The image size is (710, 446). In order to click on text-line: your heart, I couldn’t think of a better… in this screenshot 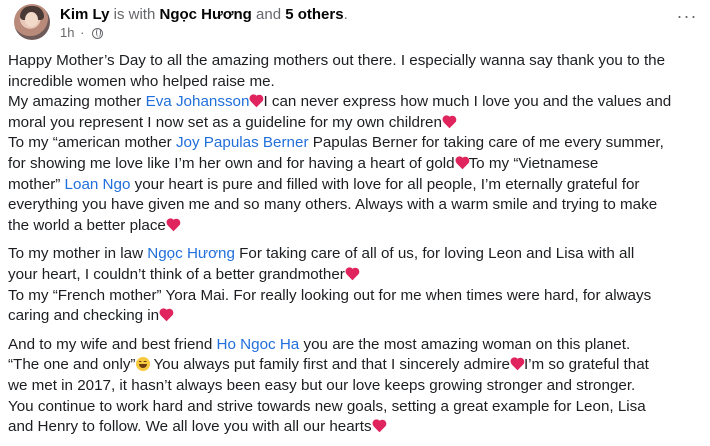, I will do `click(355, 275)`.